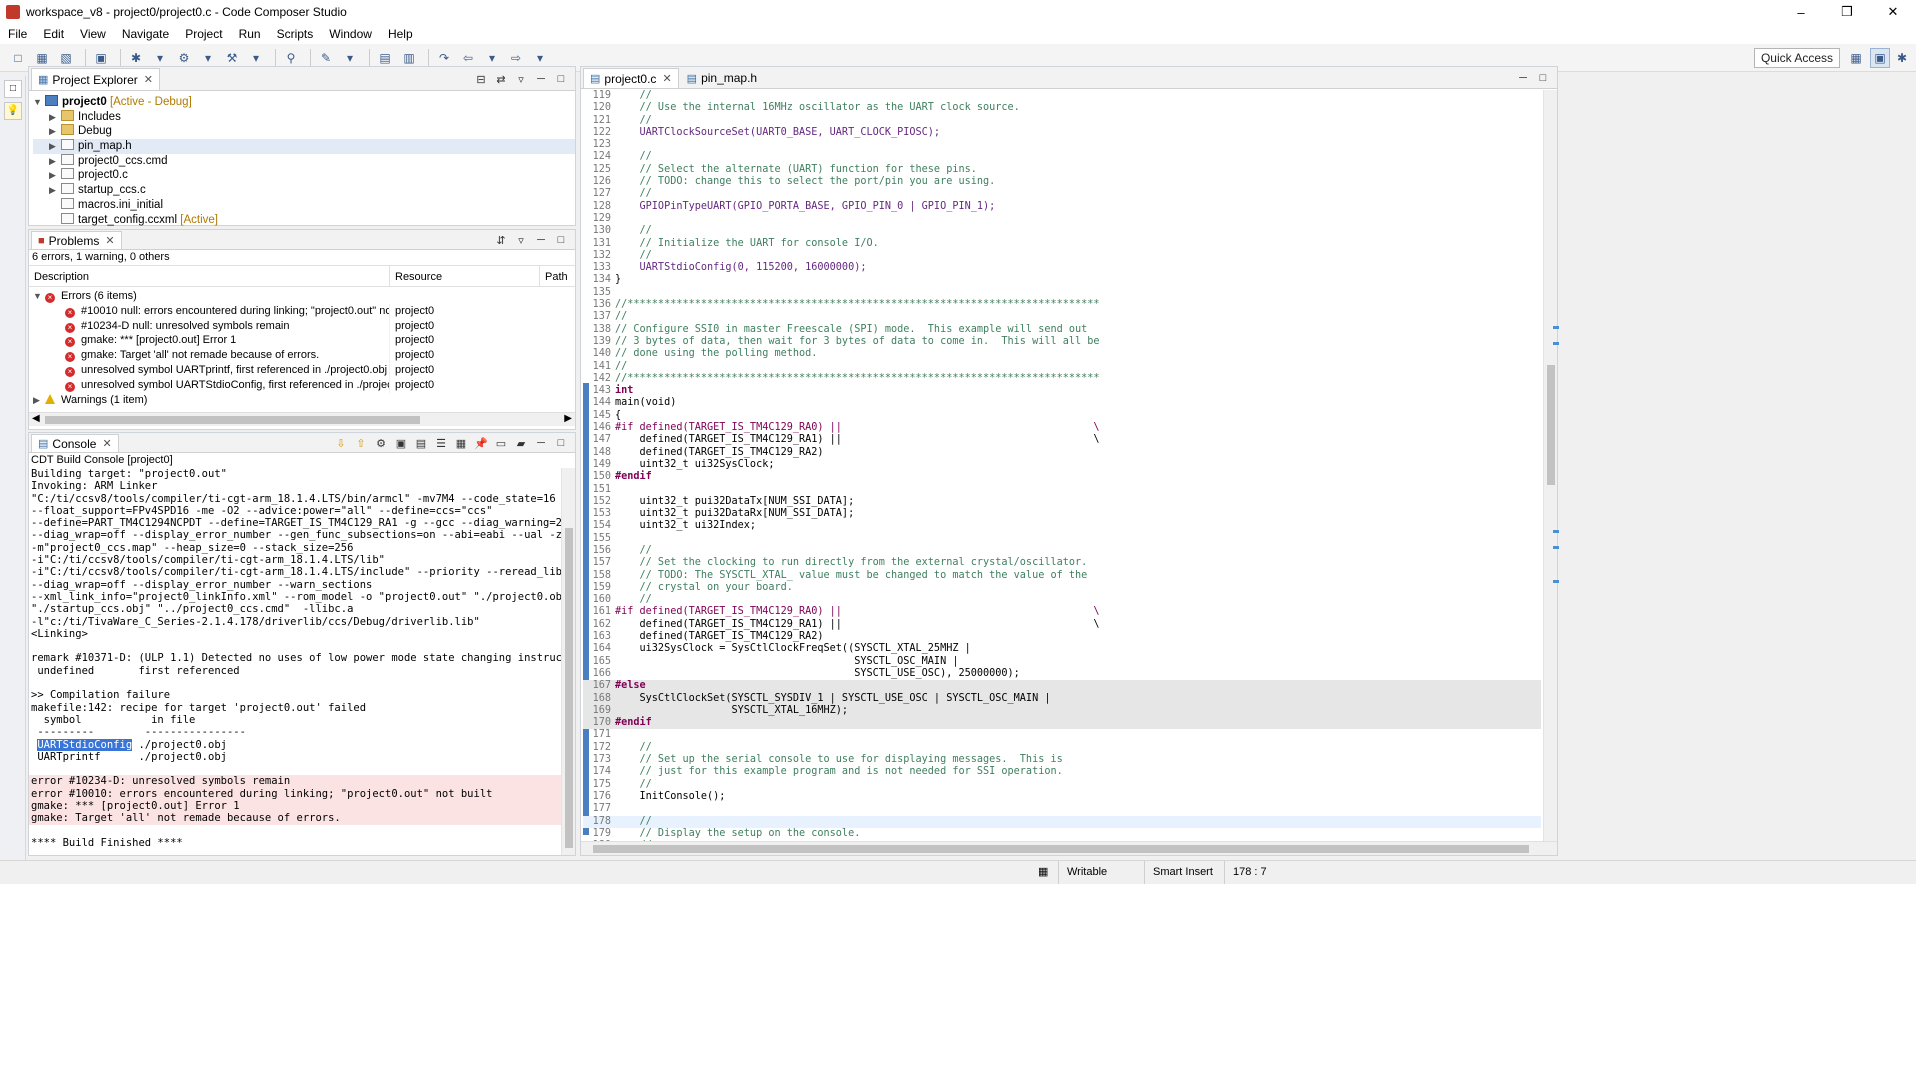 Image resolution: width=1916 pixels, height=1080 pixels. I want to click on tree-item: ▶ Debug, so click(304, 131).